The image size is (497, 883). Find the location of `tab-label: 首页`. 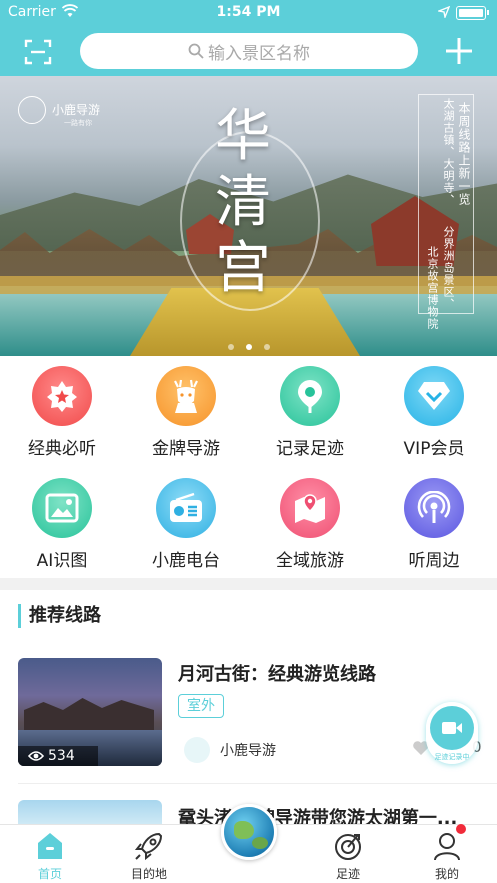

tab-label: 首页 is located at coordinates (49, 874).